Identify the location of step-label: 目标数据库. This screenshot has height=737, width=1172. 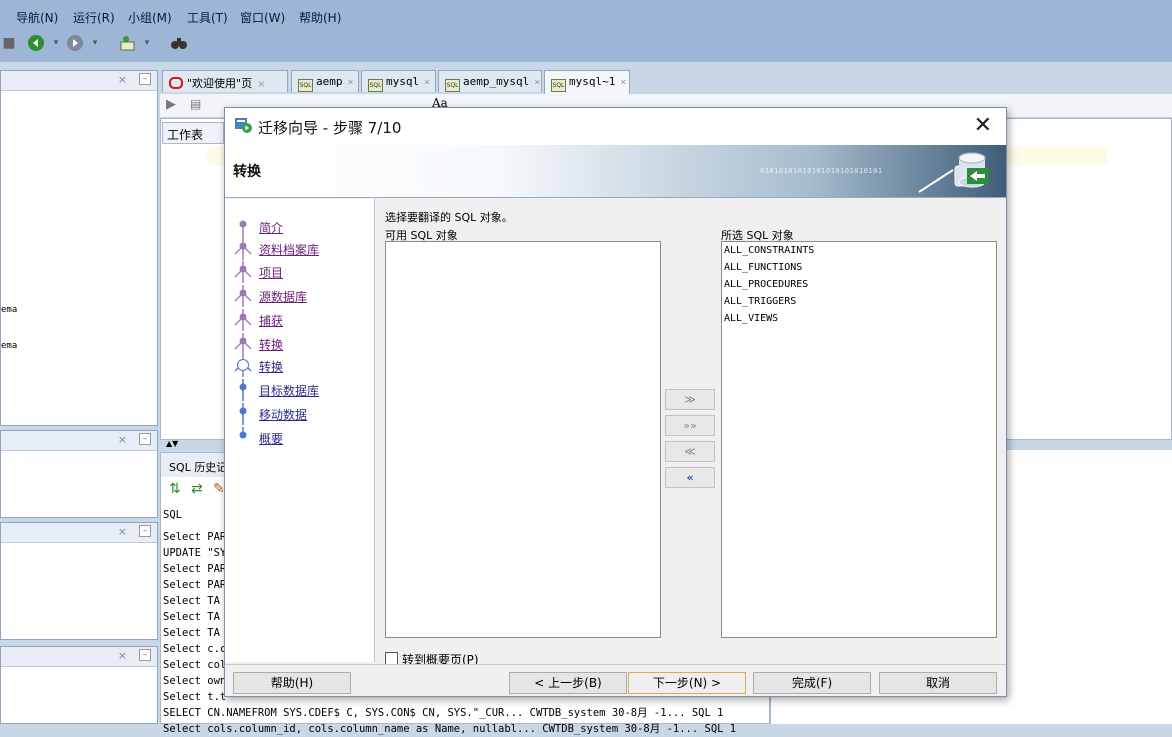
(289, 391).